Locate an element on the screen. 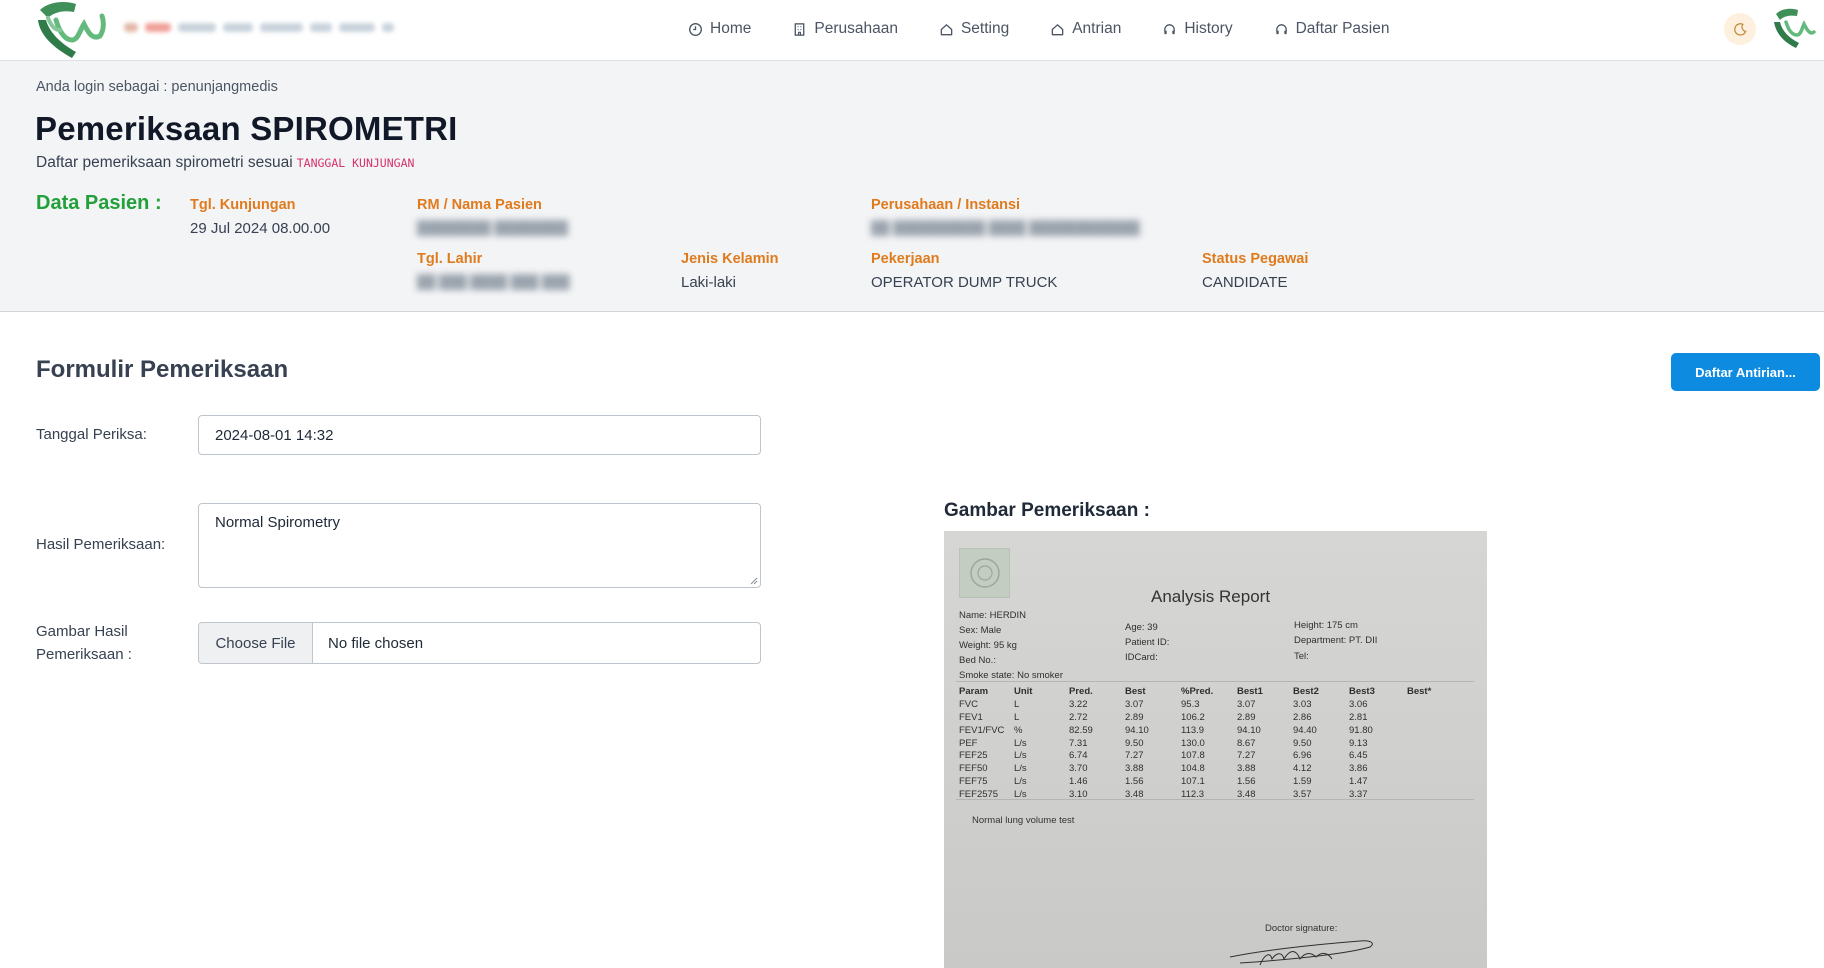 Image resolution: width=1824 pixels, height=968 pixels. pekerjaan-value: OPERATOR DUMP TRUCK is located at coordinates (964, 282).